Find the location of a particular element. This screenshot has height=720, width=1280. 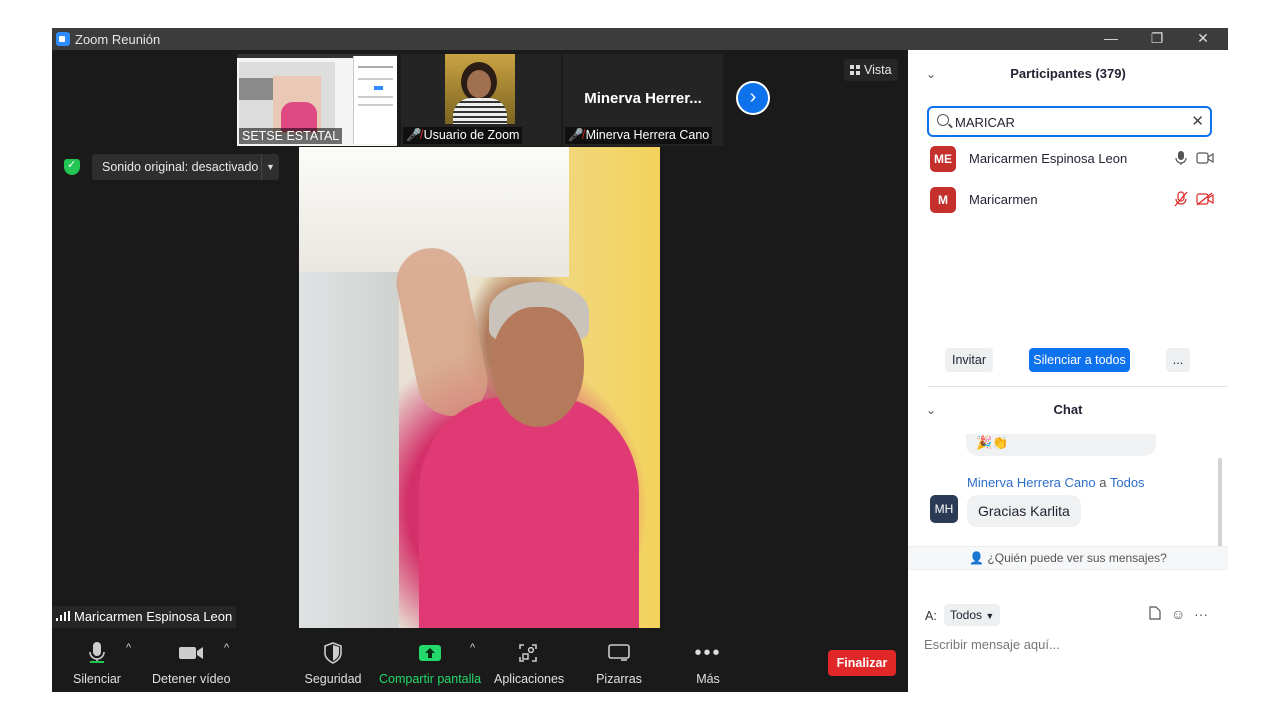

participant-search-box: ✕ is located at coordinates (1069, 121).